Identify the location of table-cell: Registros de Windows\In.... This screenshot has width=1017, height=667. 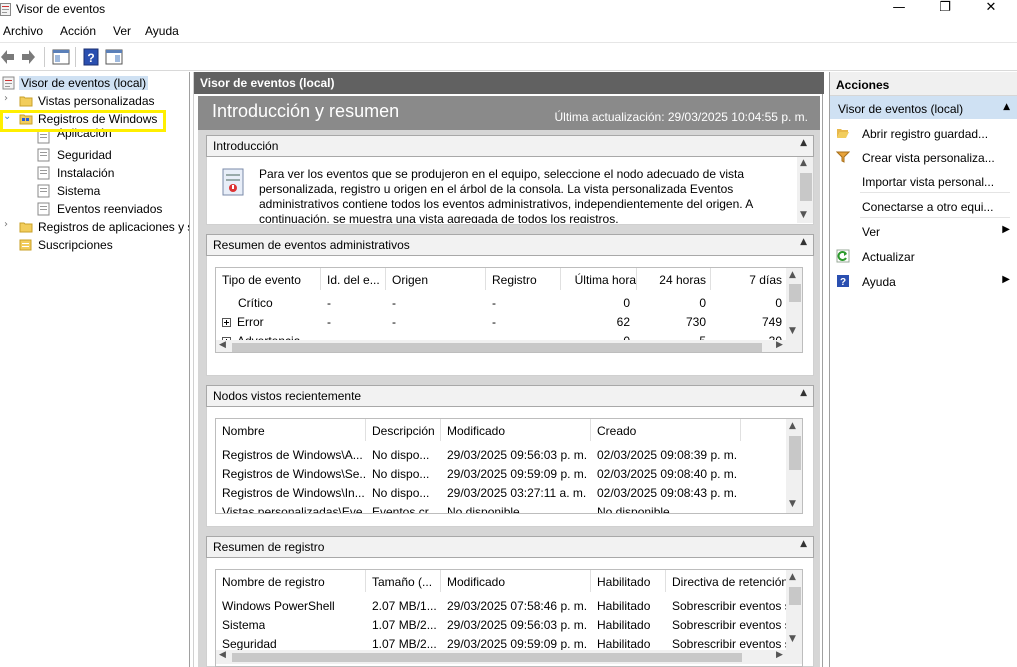
(294, 493).